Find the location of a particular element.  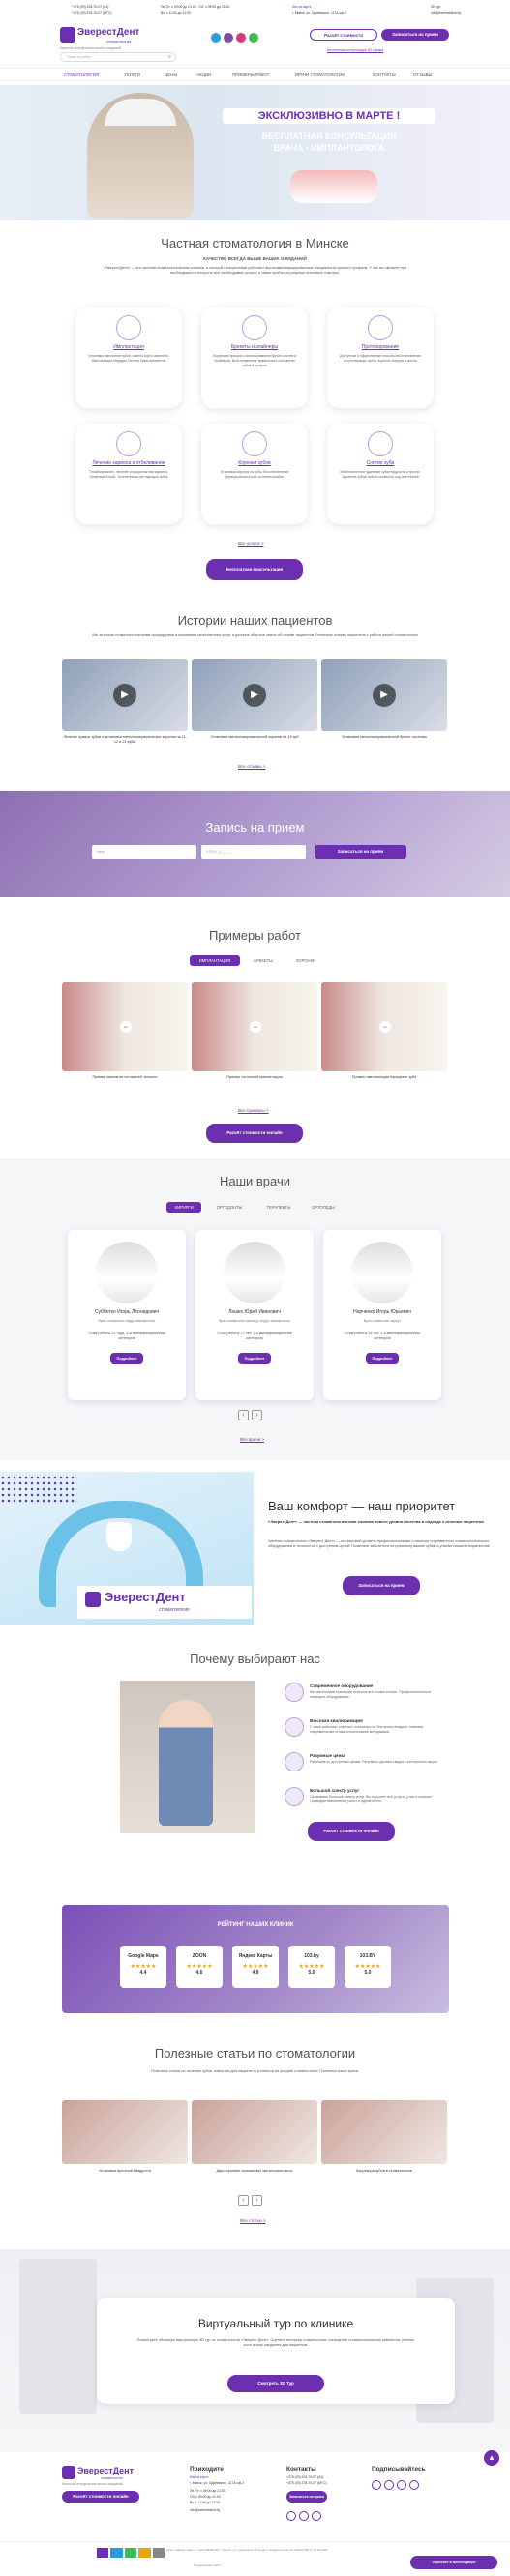

tab-surgeons: ХИРУРГИ is located at coordinates (183, 1207).